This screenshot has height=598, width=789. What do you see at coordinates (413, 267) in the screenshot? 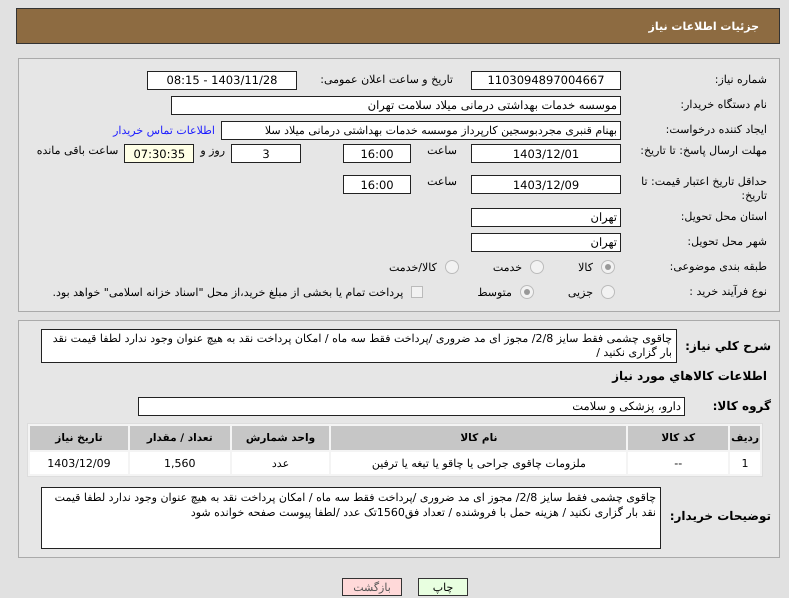
I see `radio-label: کالا/خدمت` at bounding box center [413, 267].